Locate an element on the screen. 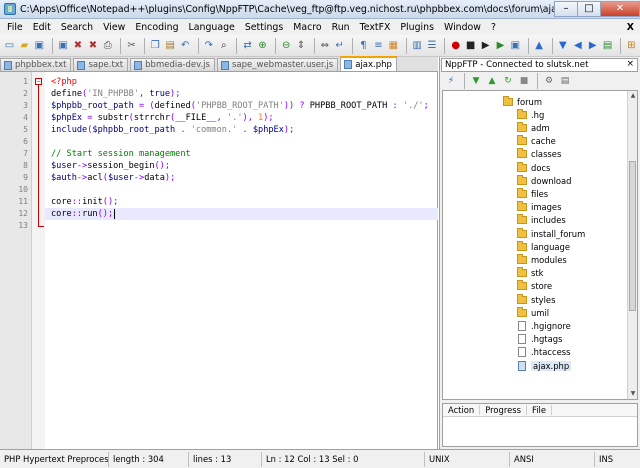 The image size is (640, 468). menu-help: ? is located at coordinates (493, 27).